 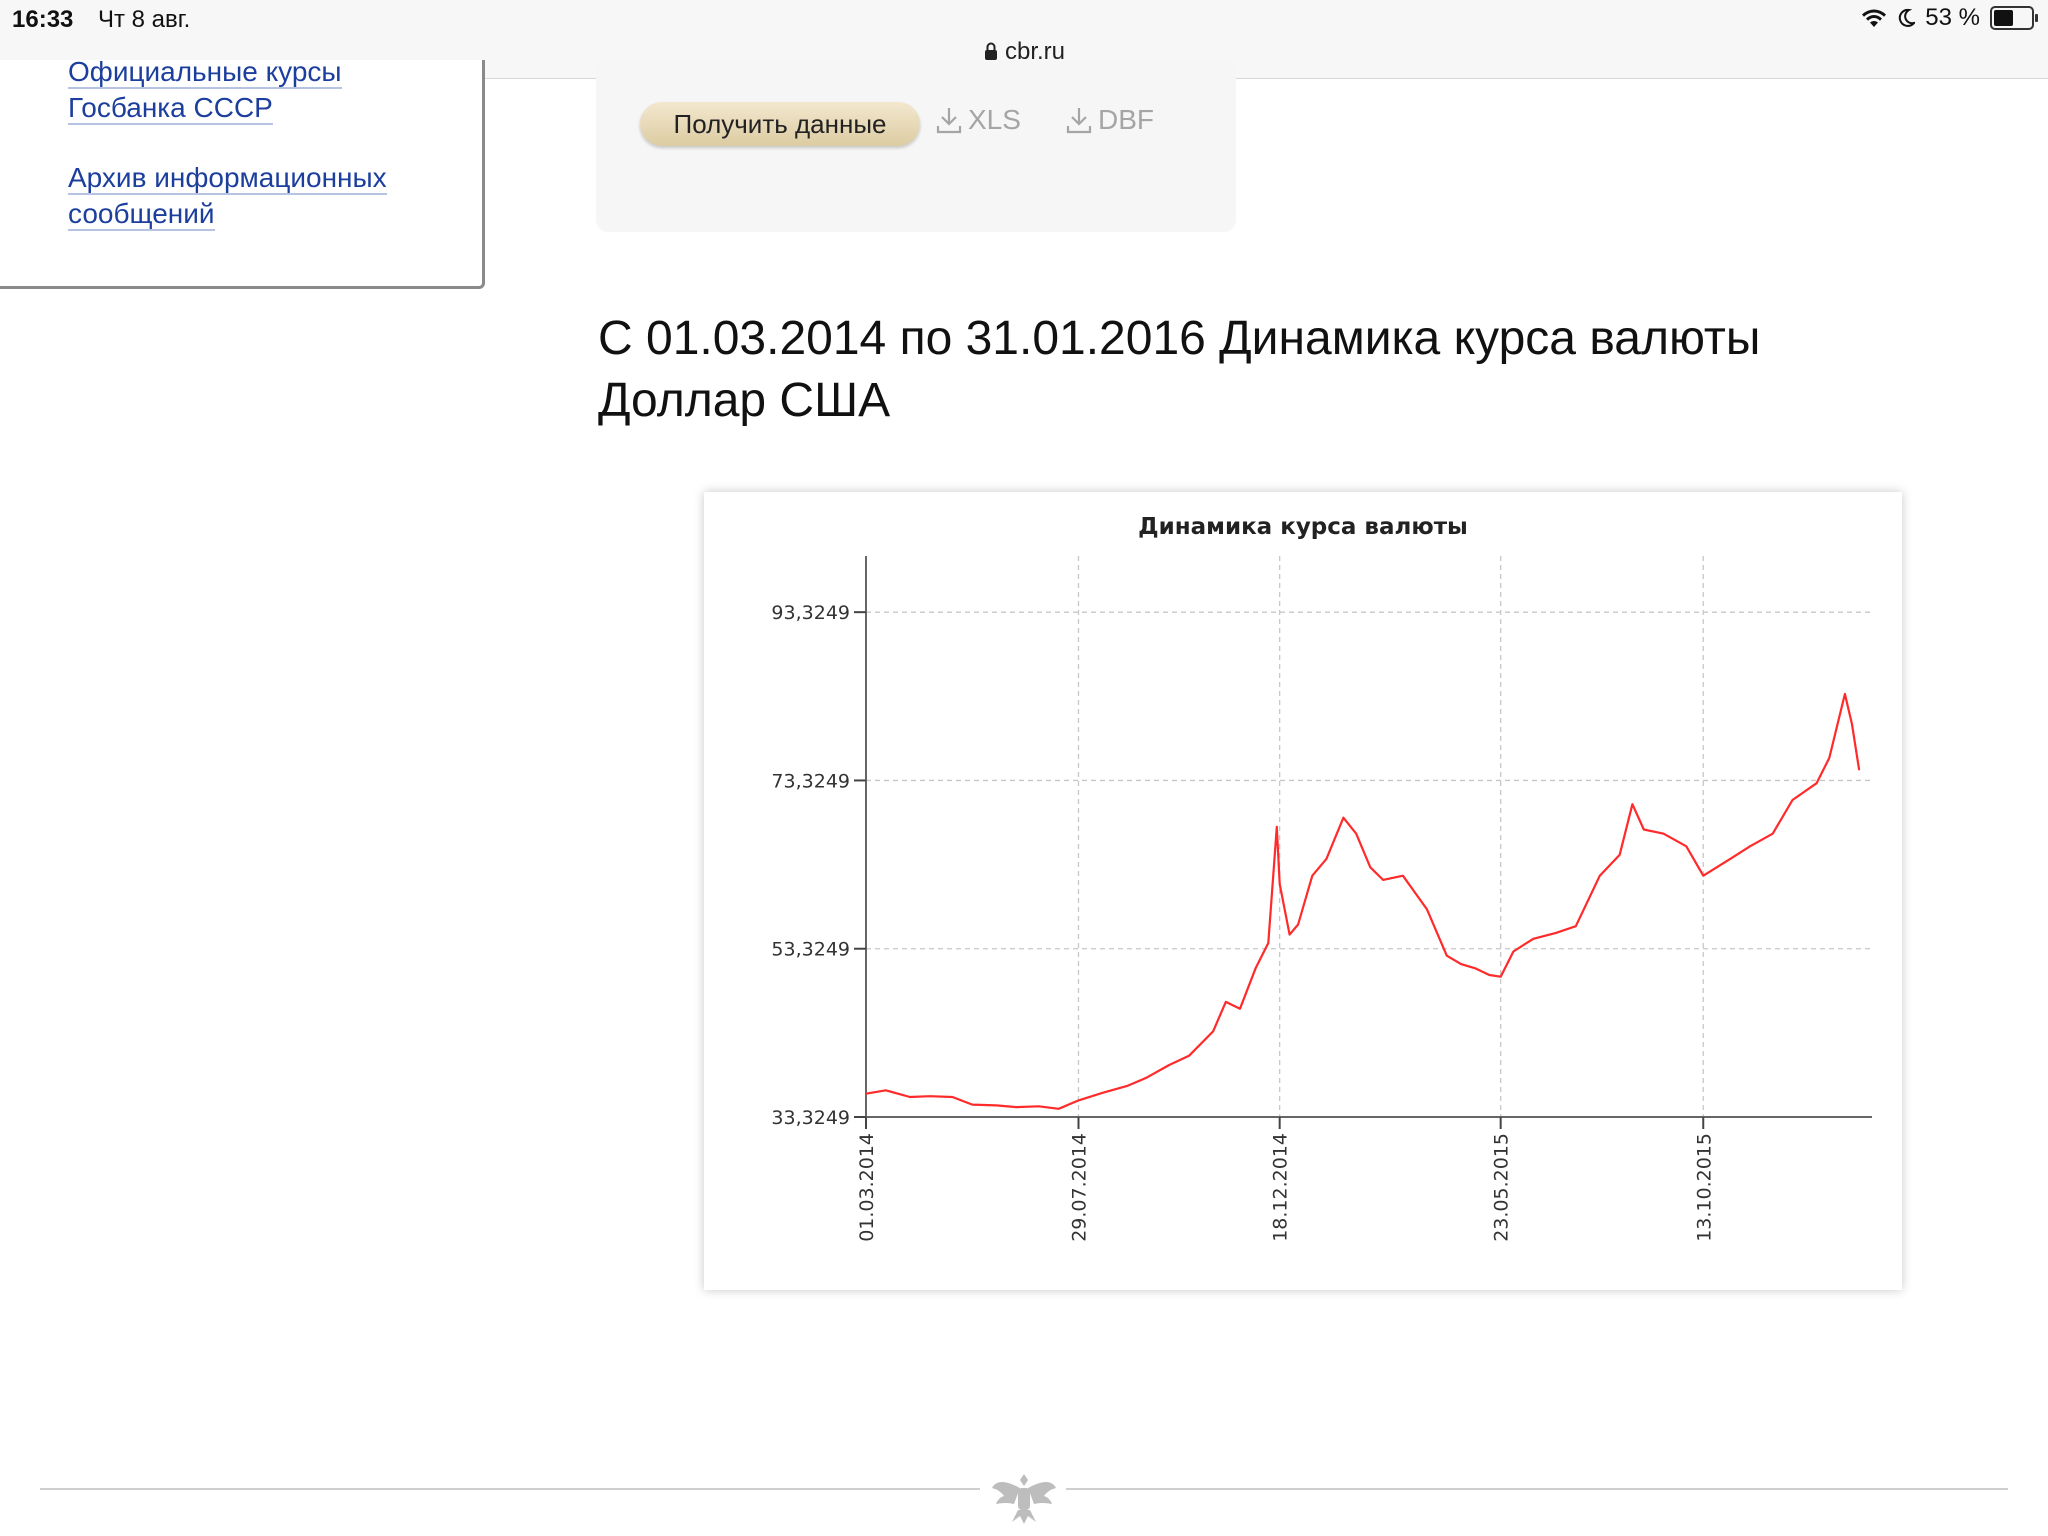 I want to click on page-title-line2: Доллар США, so click(x=744, y=400).